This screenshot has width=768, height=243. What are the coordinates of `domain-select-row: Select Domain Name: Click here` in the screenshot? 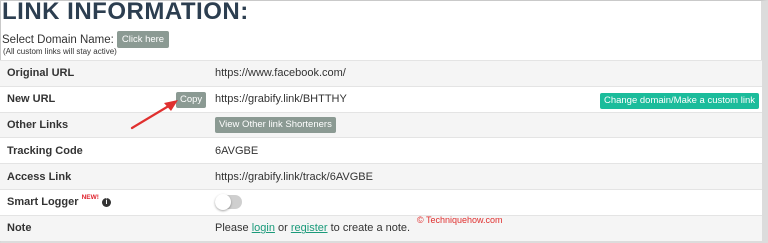 It's located at (86, 39).